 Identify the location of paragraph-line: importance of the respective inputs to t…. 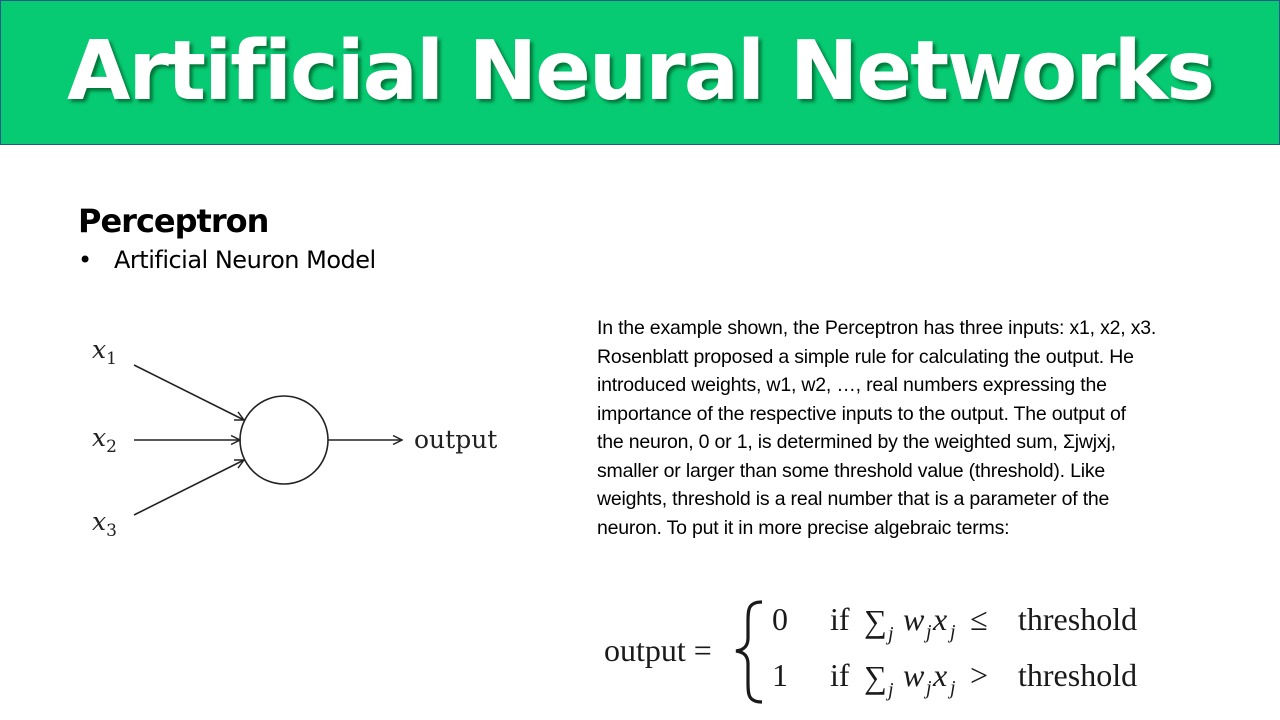
(861, 413).